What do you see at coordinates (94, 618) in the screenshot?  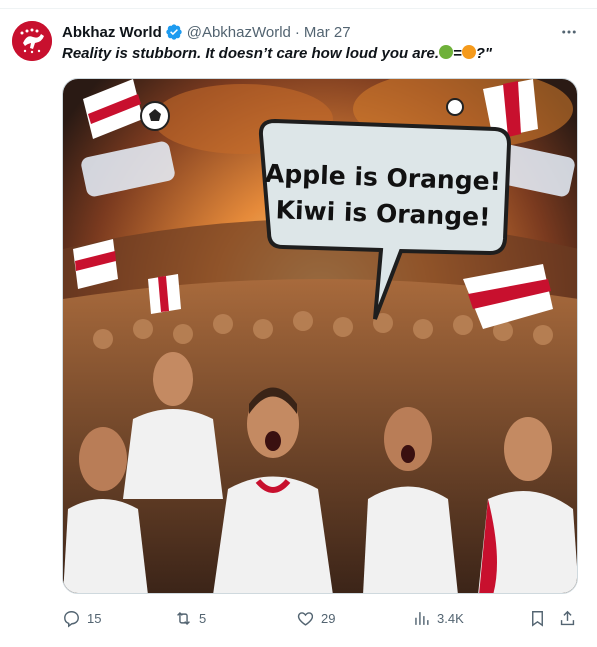 I see `reply-count: 15` at bounding box center [94, 618].